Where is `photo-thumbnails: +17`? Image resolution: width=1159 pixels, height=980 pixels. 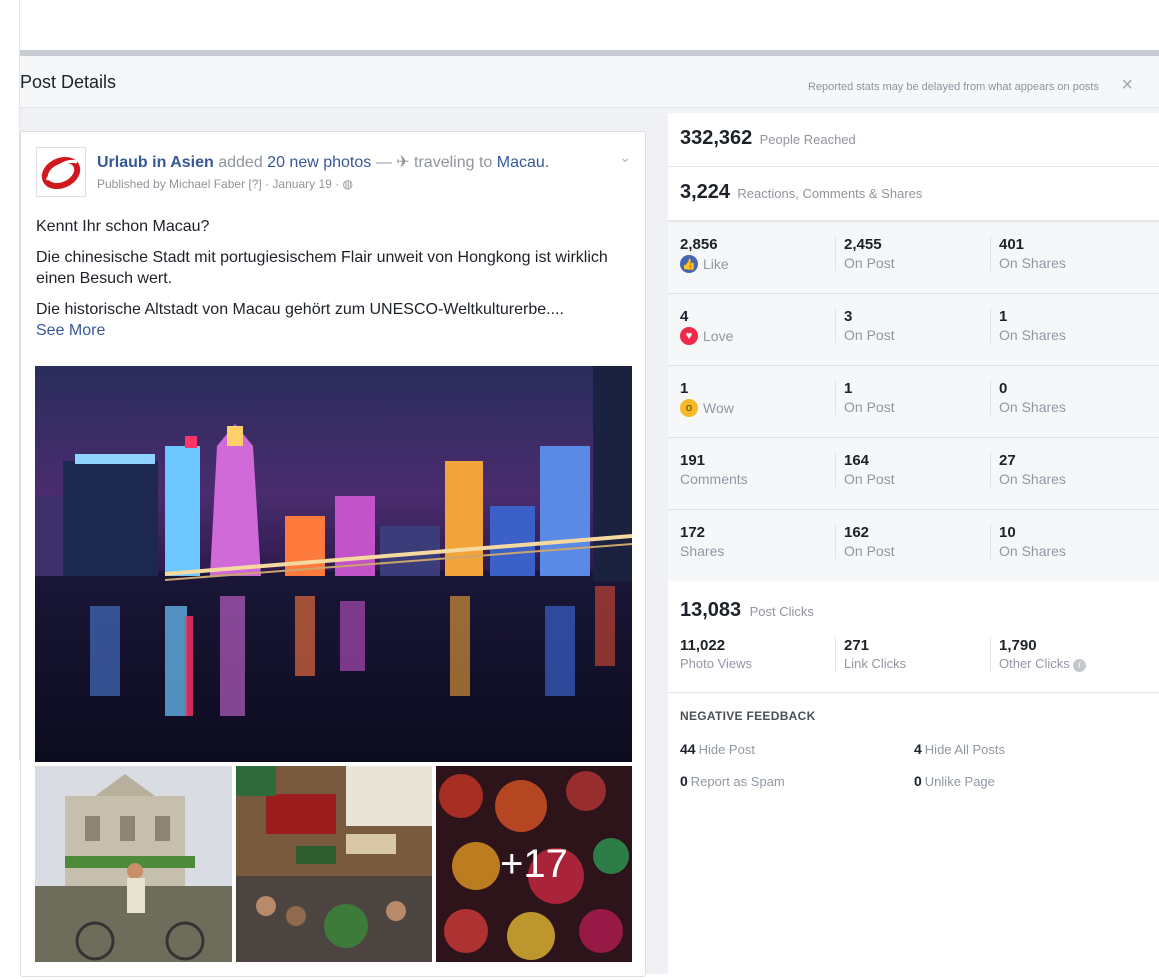 photo-thumbnails: +17 is located at coordinates (333, 864).